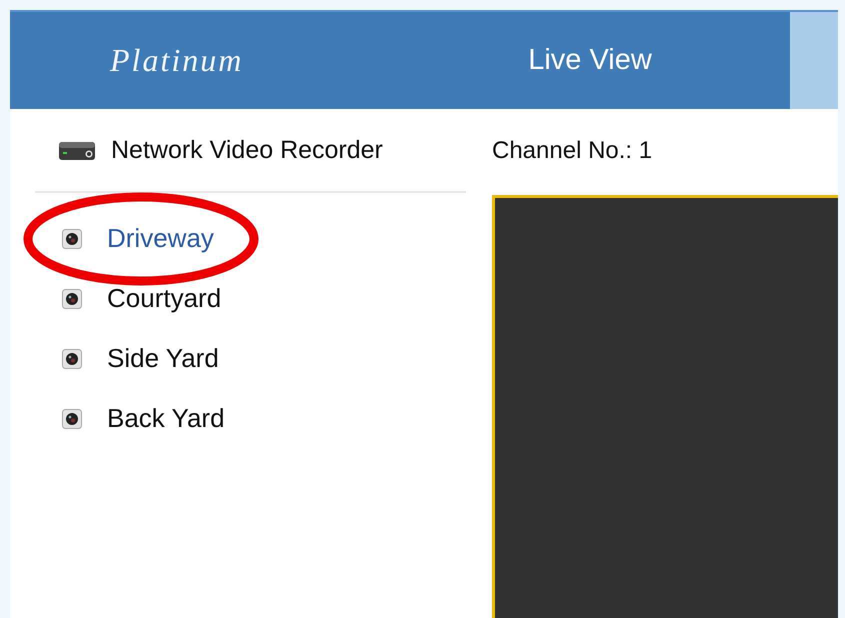  I want to click on device-label: Network Video Recorder, so click(247, 150).